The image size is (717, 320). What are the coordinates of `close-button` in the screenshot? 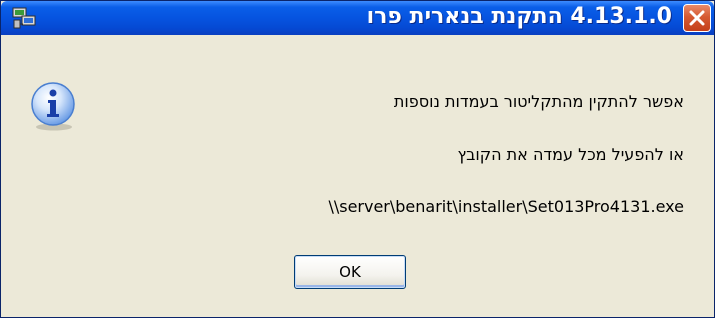 It's located at (697, 18).